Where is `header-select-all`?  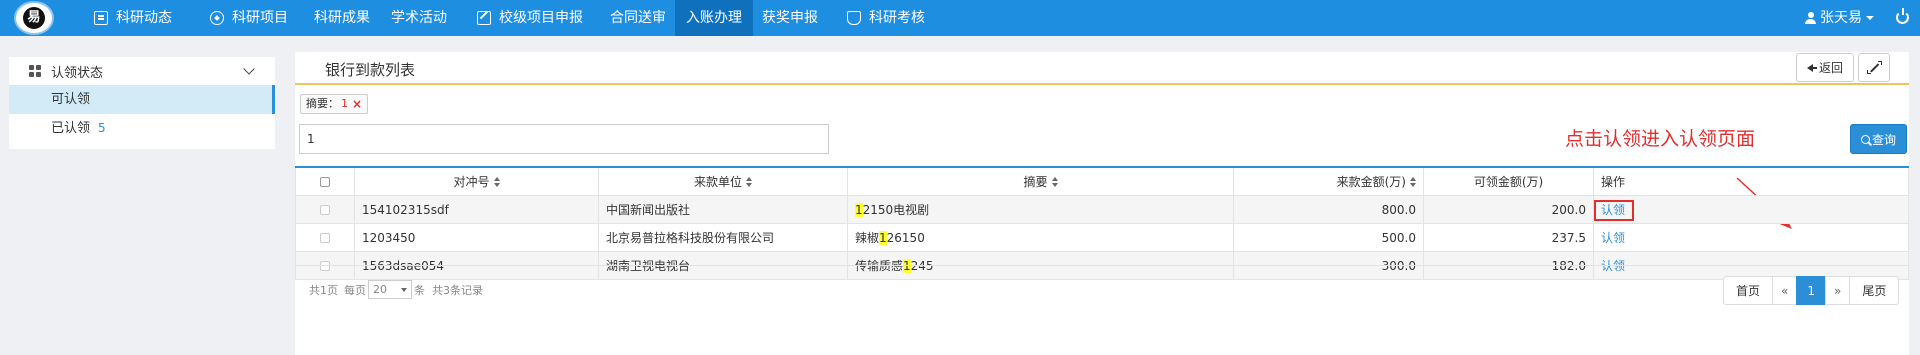
header-select-all is located at coordinates (325, 181).